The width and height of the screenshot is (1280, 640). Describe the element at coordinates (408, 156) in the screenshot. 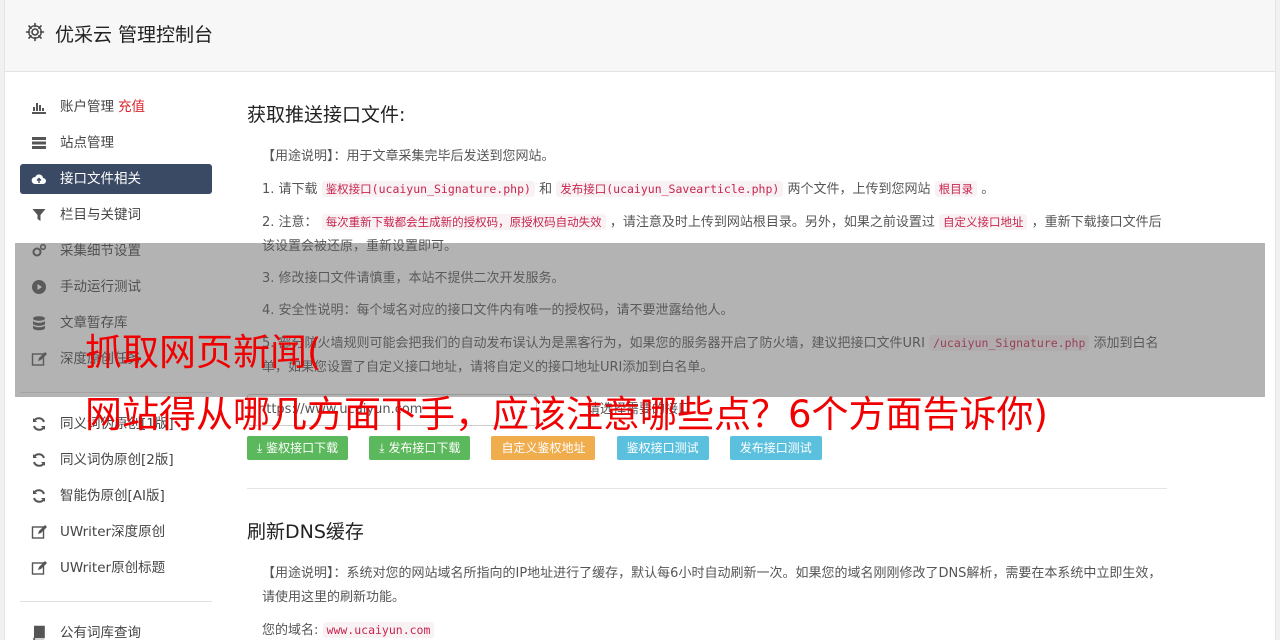

I see `usage-note: 【用途说明】：用于文章采集完毕后发送到您网站。` at that location.